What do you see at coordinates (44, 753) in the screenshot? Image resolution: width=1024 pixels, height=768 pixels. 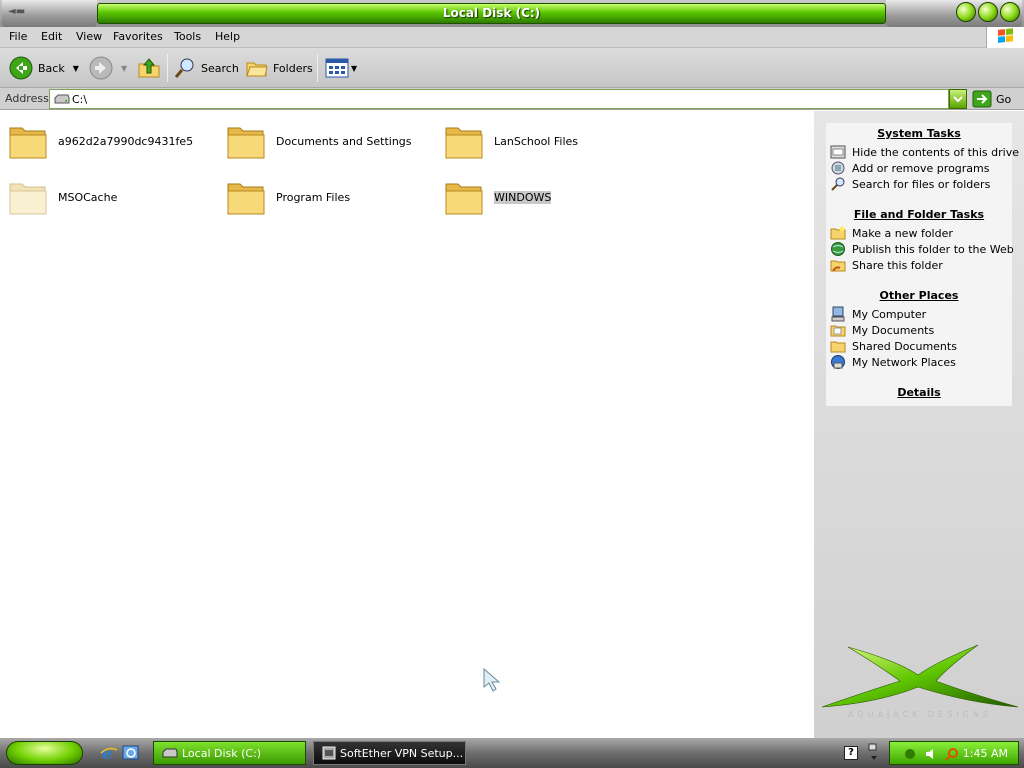 I see `start-button` at bounding box center [44, 753].